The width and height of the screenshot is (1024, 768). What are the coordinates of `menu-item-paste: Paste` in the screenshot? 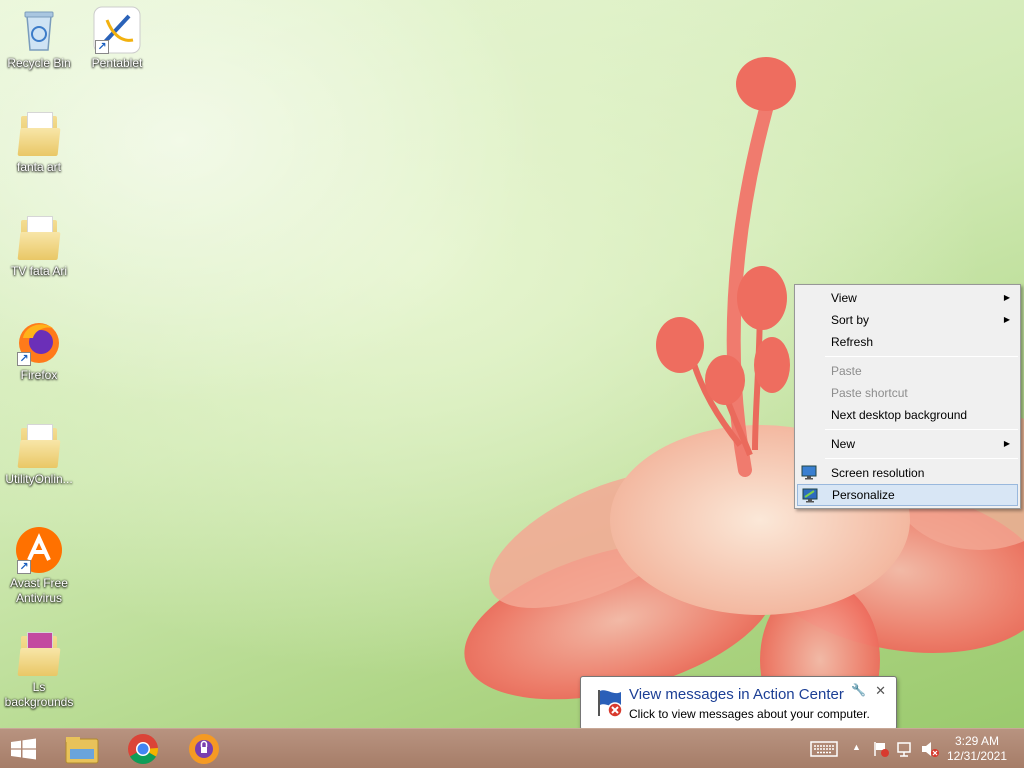 It's located at (907, 371).